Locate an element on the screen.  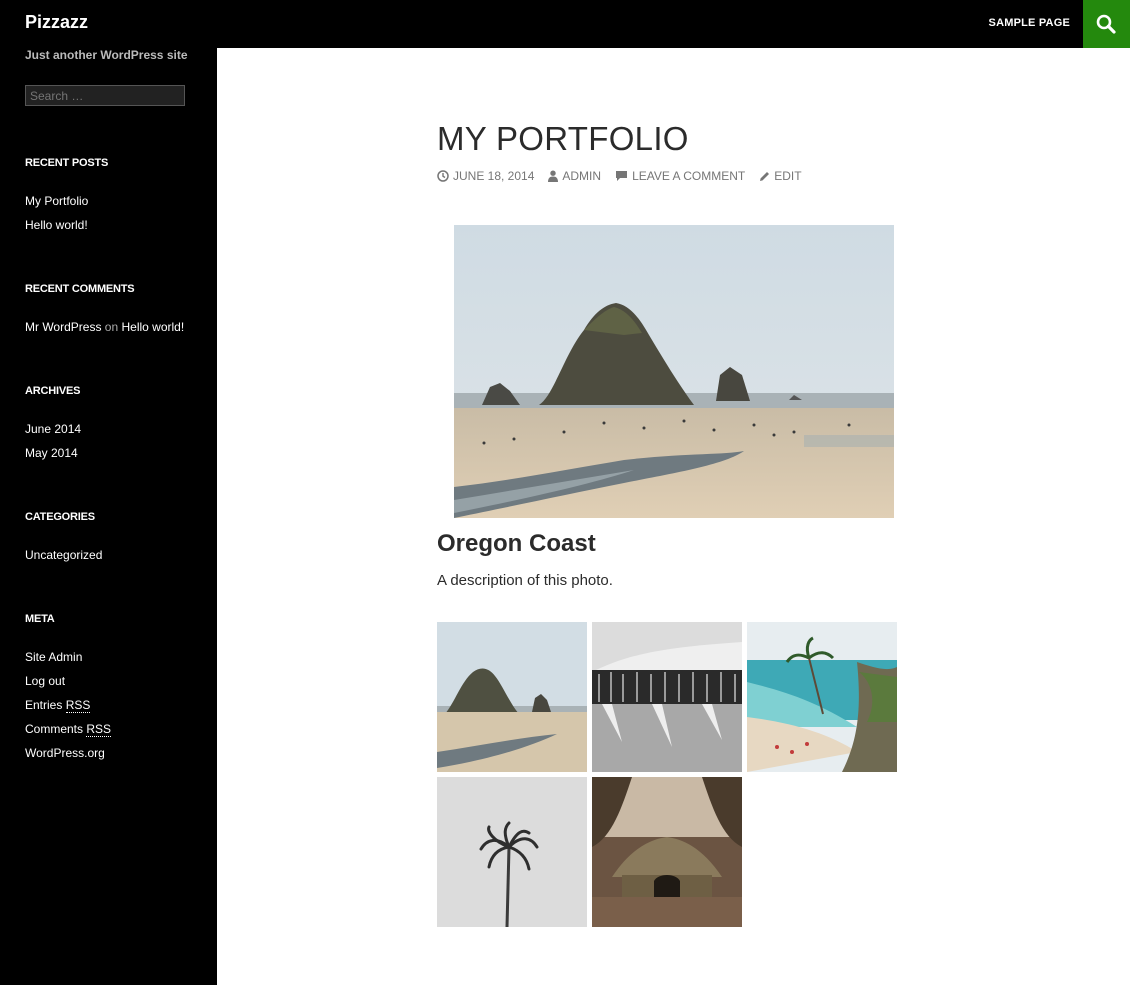
user-icon is located at coordinates (553, 176).